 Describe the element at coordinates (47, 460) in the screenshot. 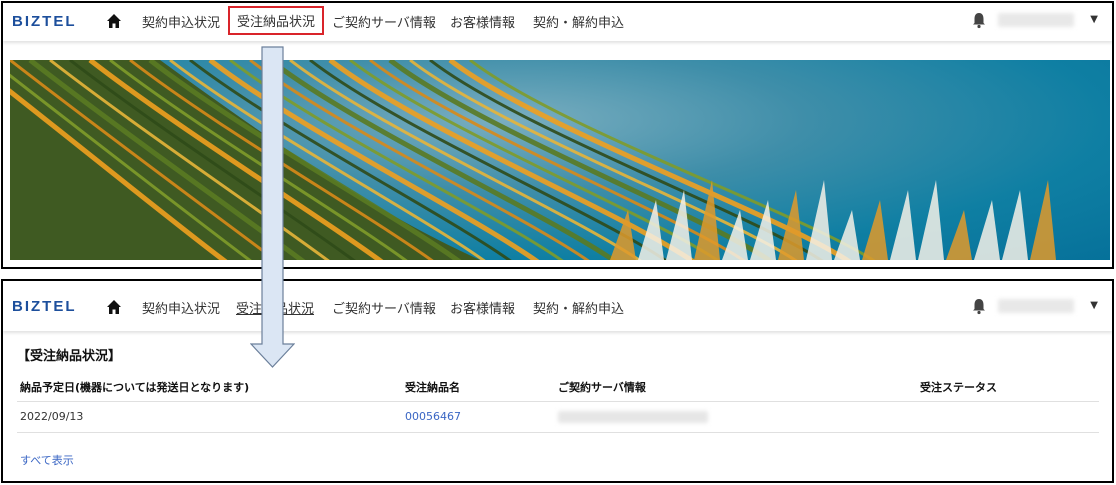

I see `show-all-link: すべて表示` at that location.